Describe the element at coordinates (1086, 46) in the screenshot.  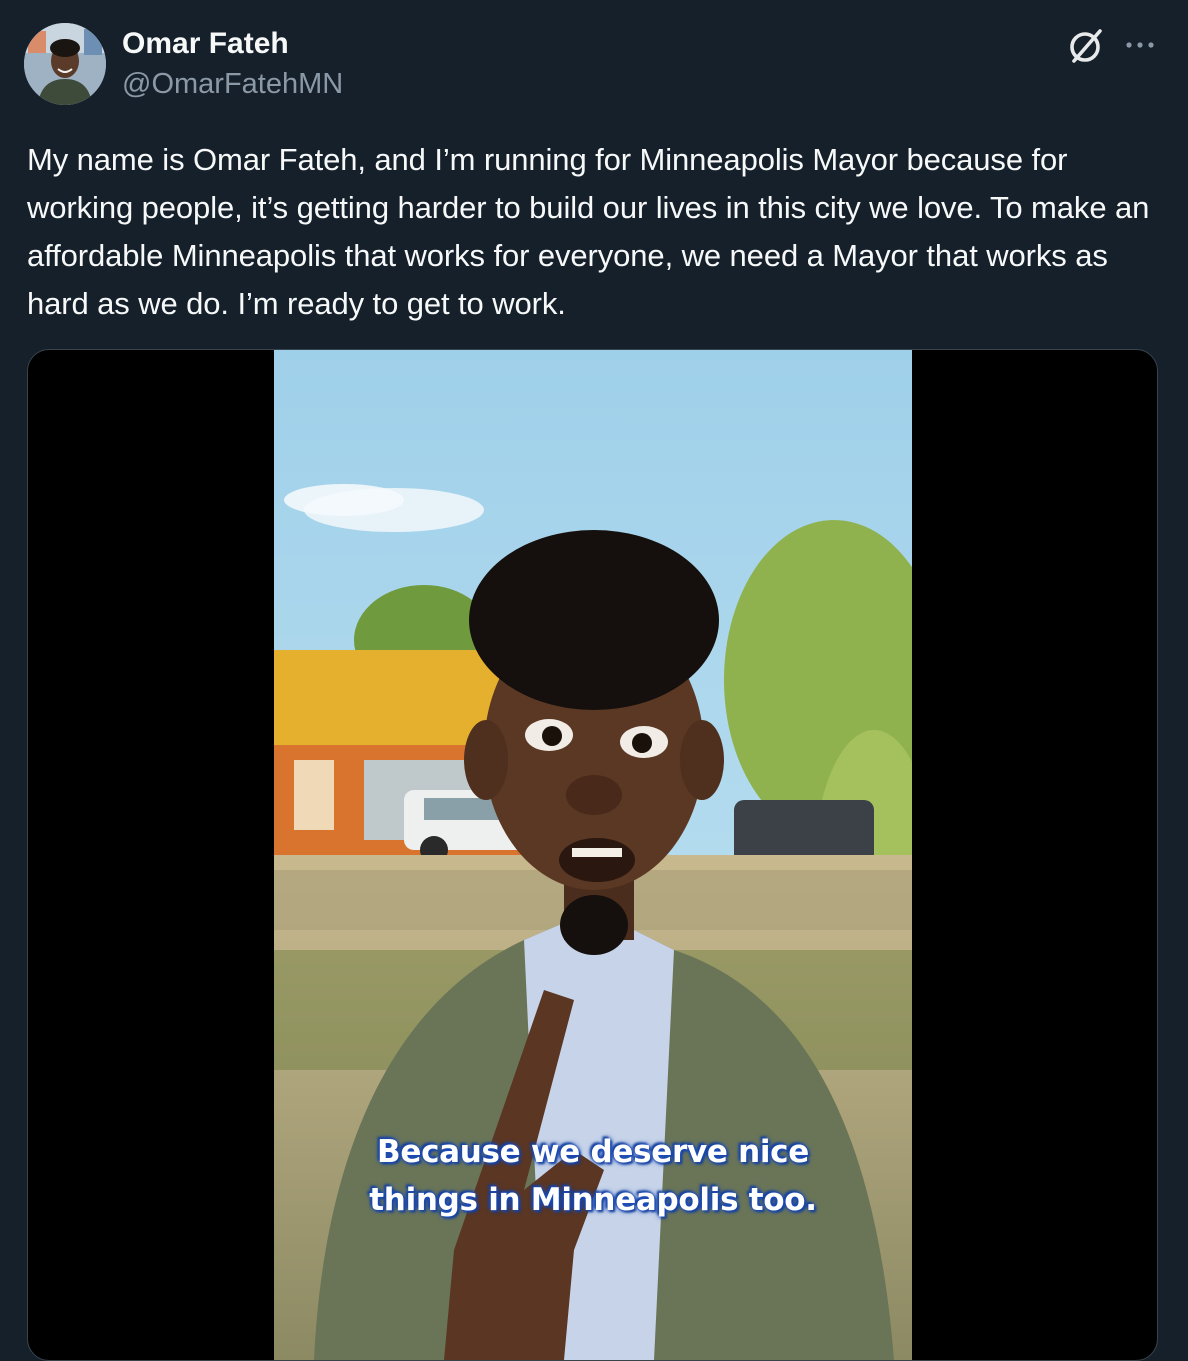
I see `grok-icon` at that location.